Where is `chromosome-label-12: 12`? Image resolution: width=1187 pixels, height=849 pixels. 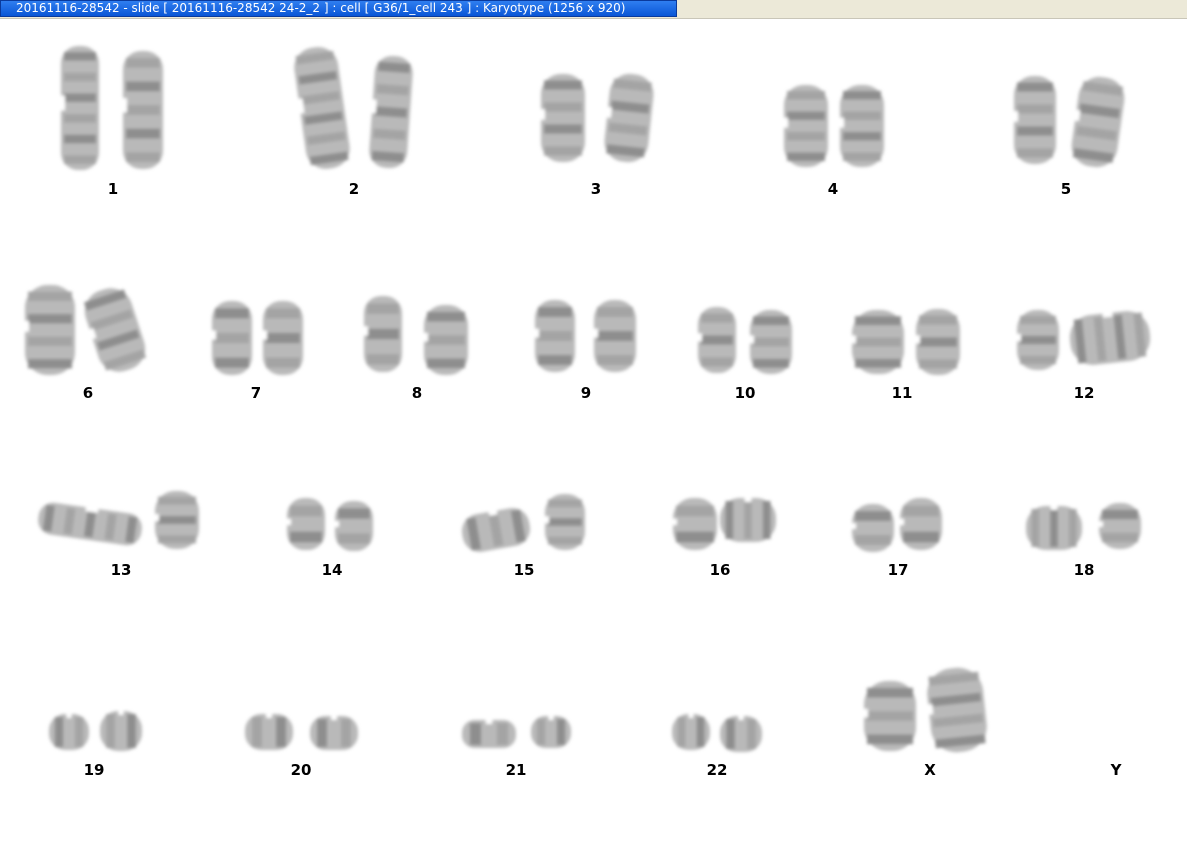 chromosome-label-12: 12 is located at coordinates (1084, 393).